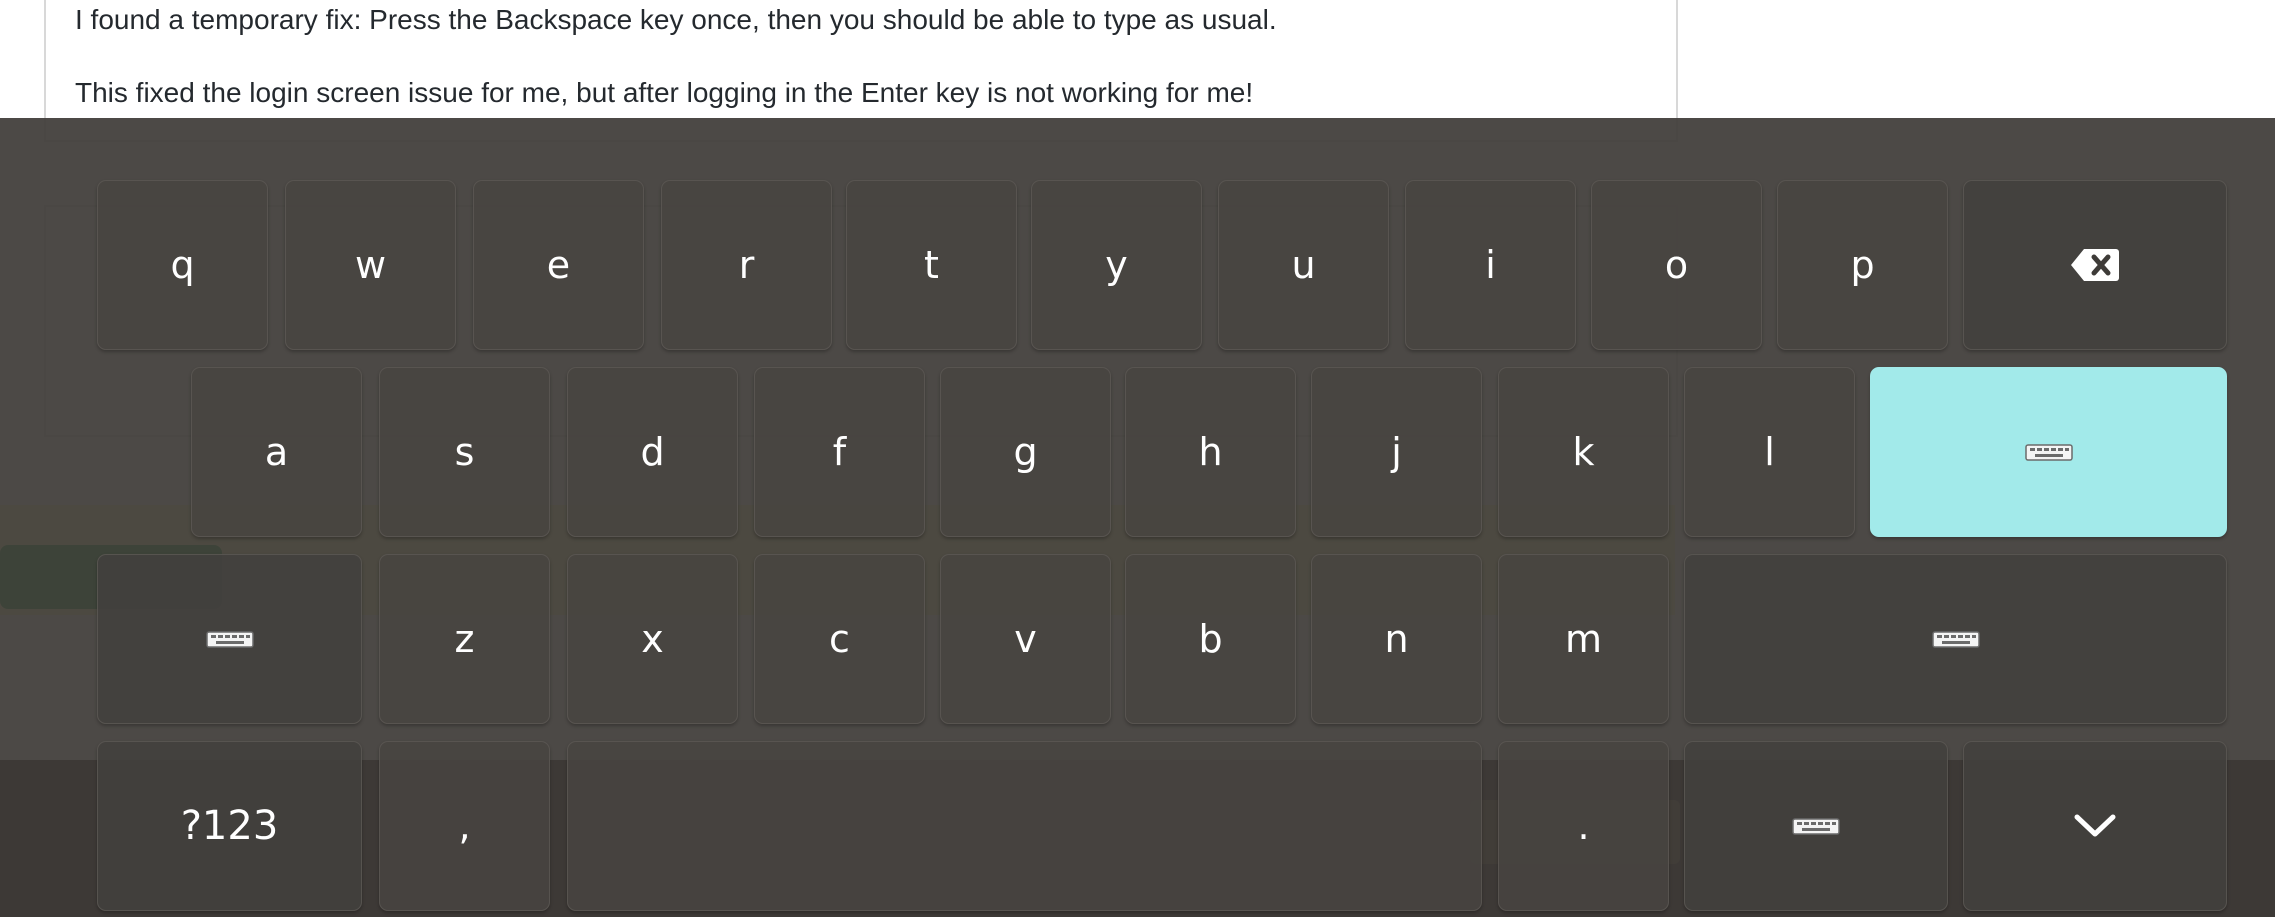  I want to click on key-f: f, so click(839, 452).